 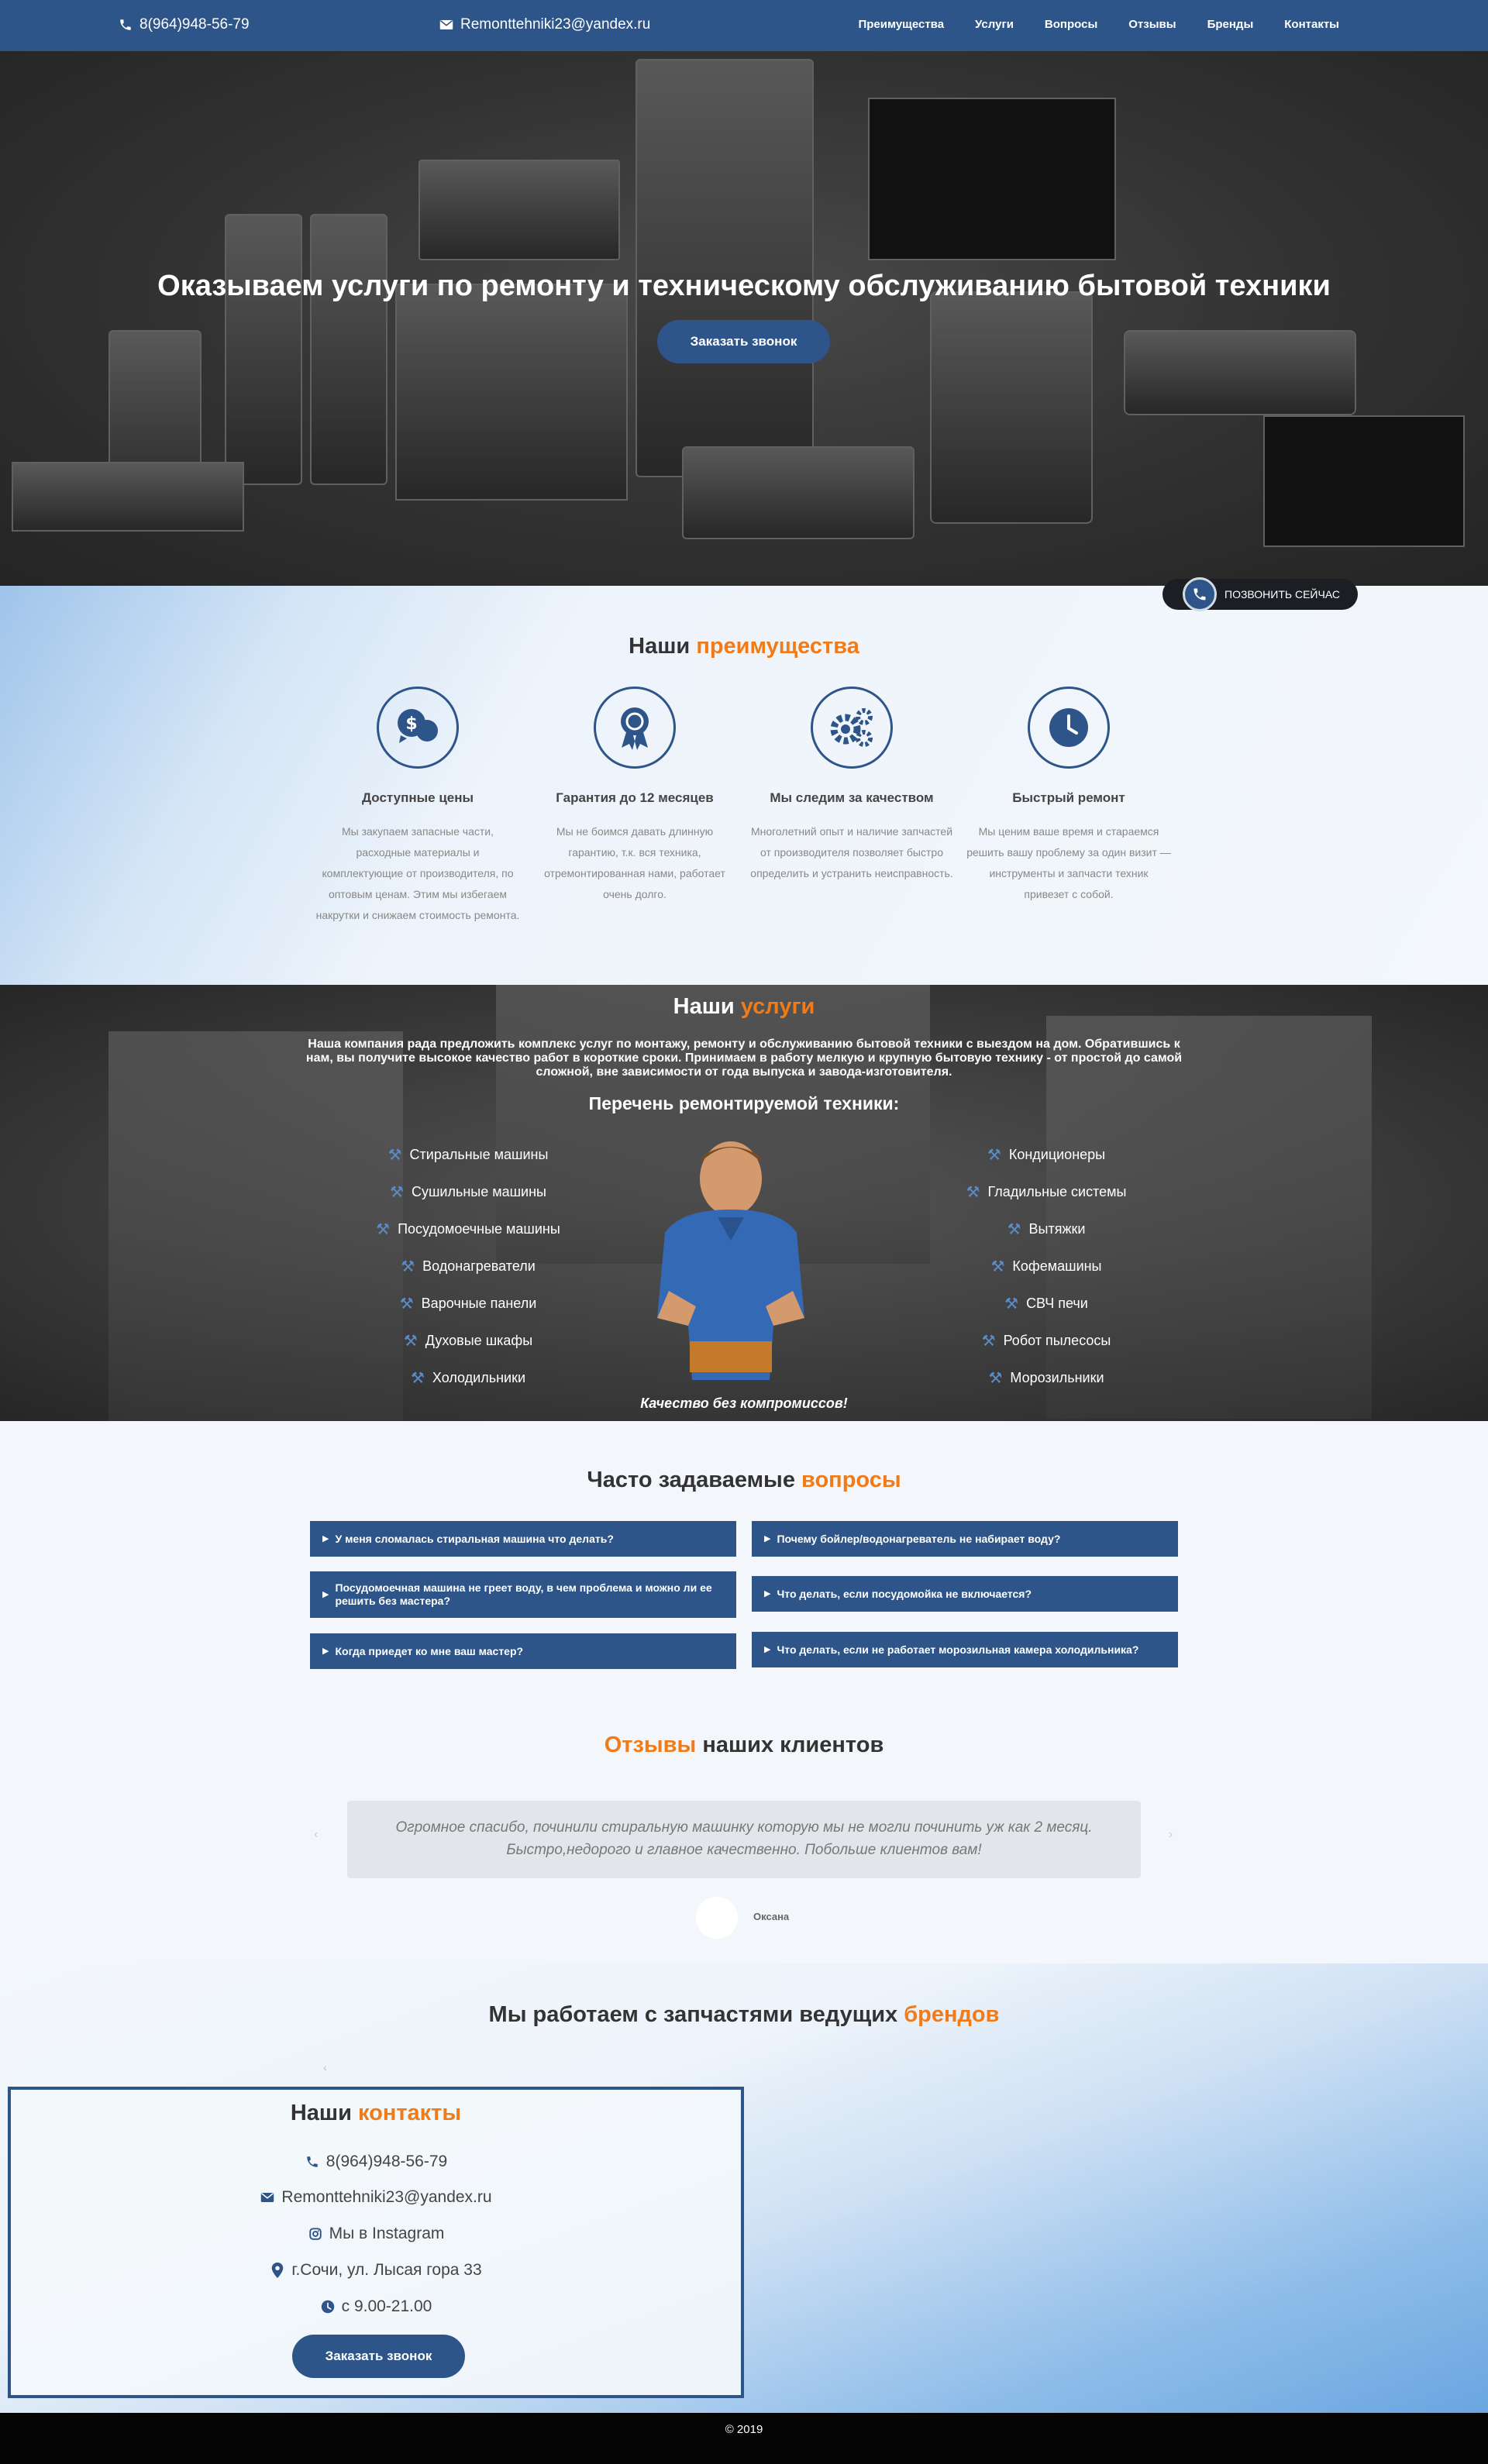 I want to click on header-phone: 8(964)948-56-79, so click(x=184, y=24).